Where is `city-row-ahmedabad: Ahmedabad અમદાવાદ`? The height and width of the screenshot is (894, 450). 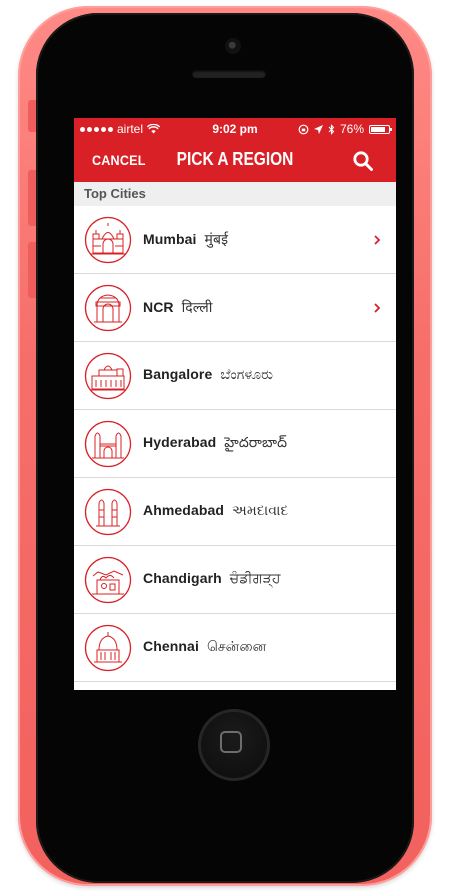
city-row-ahmedabad: Ahmedabad અમદાવાદ is located at coordinates (235, 512).